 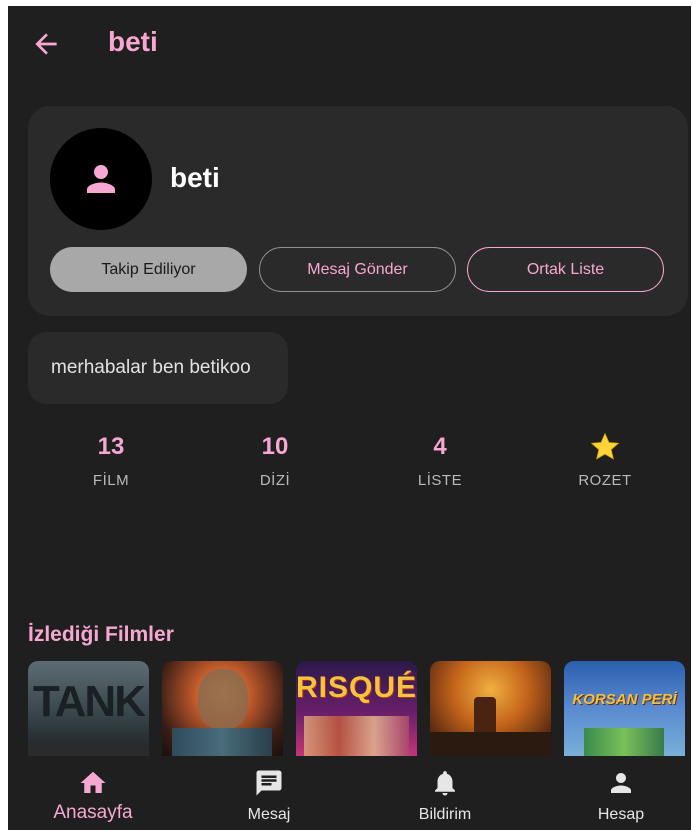 What do you see at coordinates (565, 269) in the screenshot?
I see `shared-list-button: Ortak Liste` at bounding box center [565, 269].